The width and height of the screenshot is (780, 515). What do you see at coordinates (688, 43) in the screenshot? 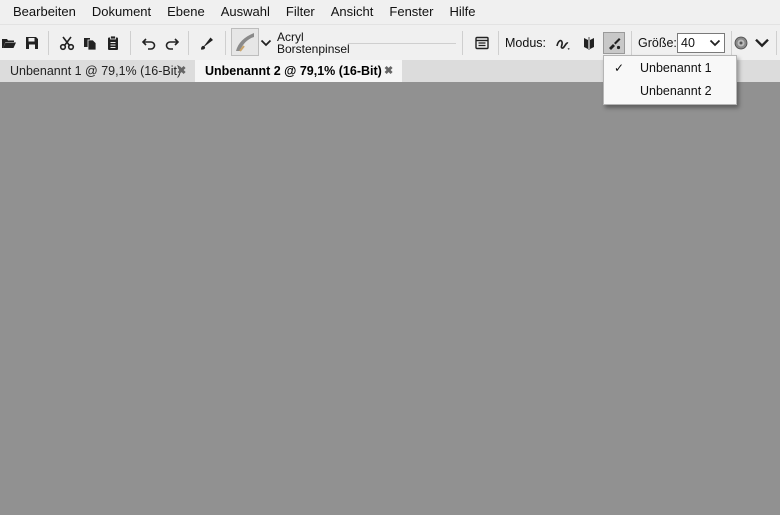
I see `size-value: 40` at bounding box center [688, 43].